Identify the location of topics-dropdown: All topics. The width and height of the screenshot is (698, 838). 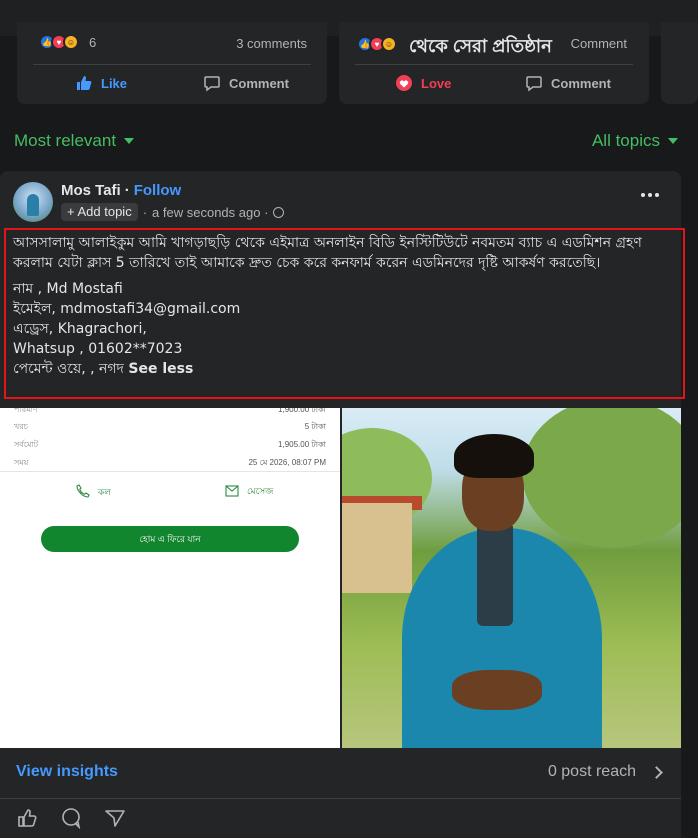
(635, 141).